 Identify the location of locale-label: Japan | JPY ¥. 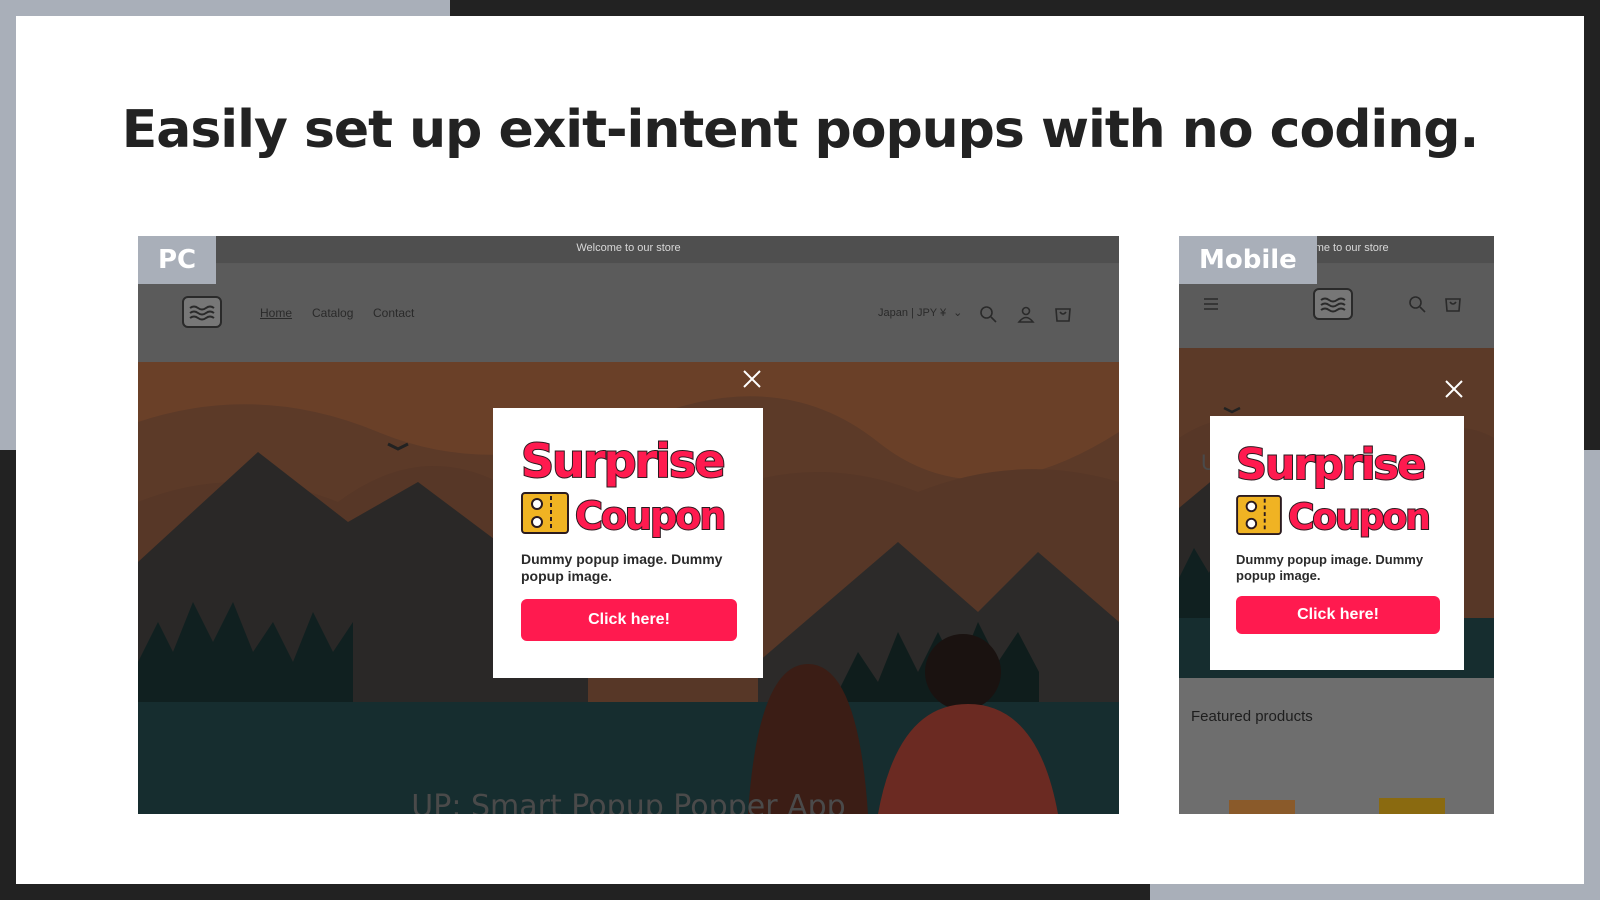
(912, 313).